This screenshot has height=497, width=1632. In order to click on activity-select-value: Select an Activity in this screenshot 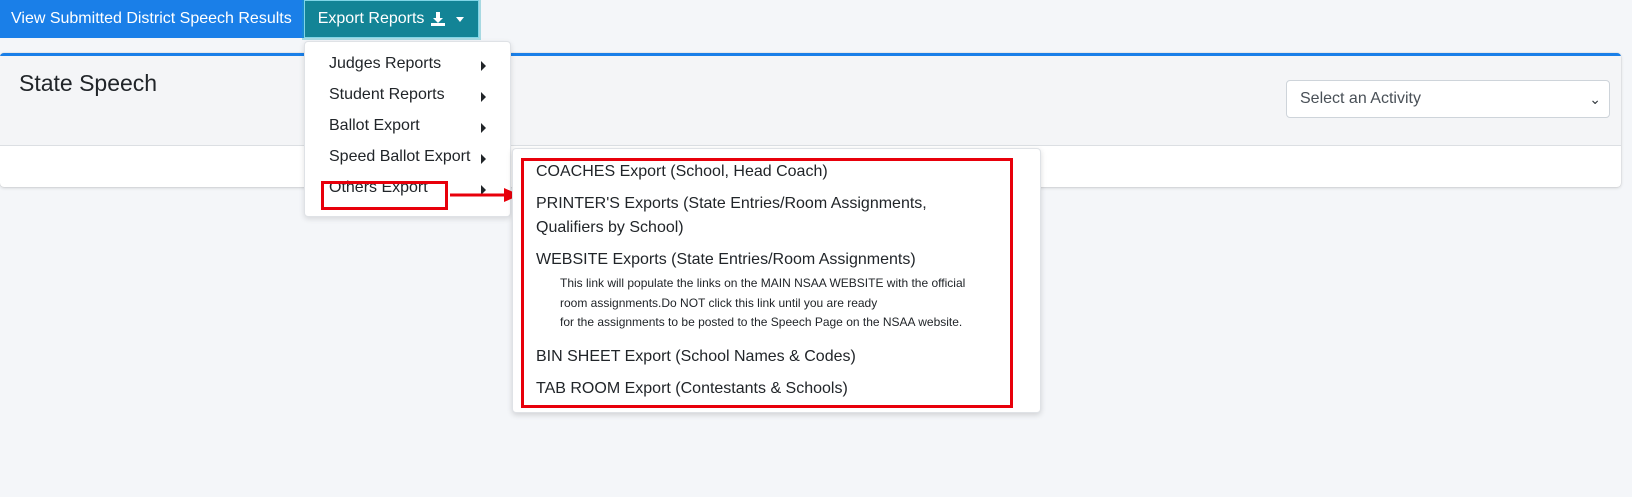, I will do `click(1360, 98)`.